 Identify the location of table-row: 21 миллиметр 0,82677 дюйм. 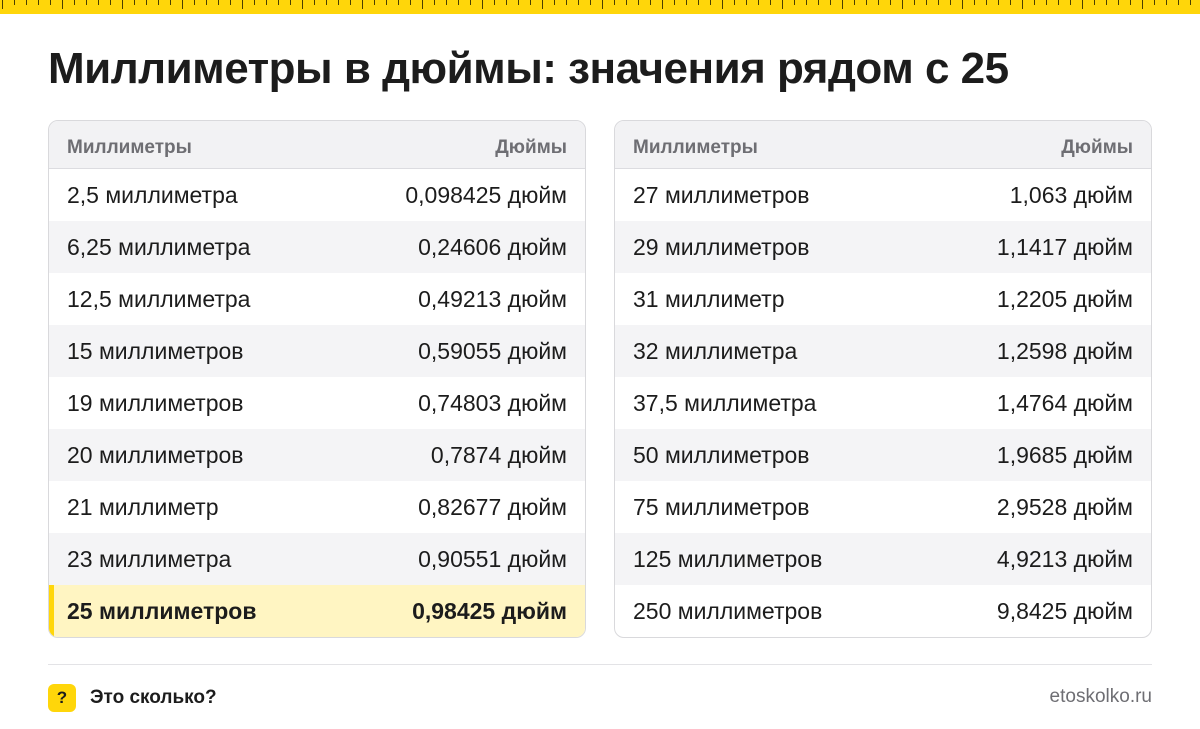
(317, 507).